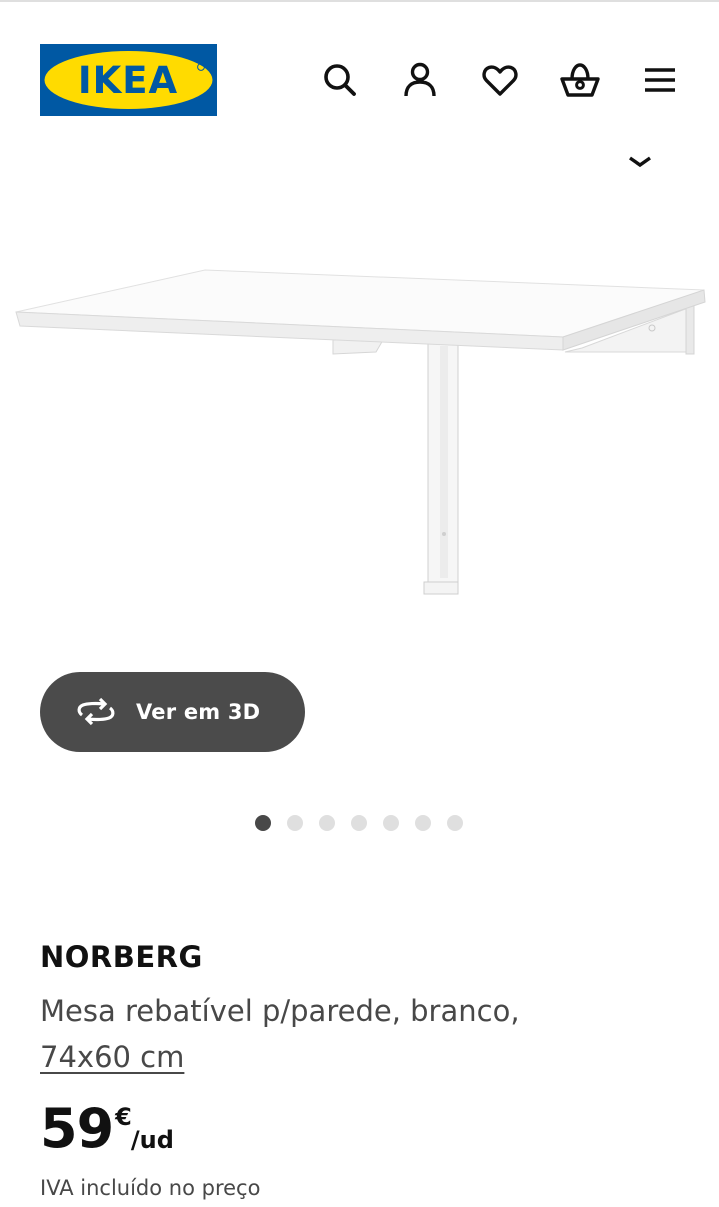  I want to click on wishlist-button, so click(500, 80).